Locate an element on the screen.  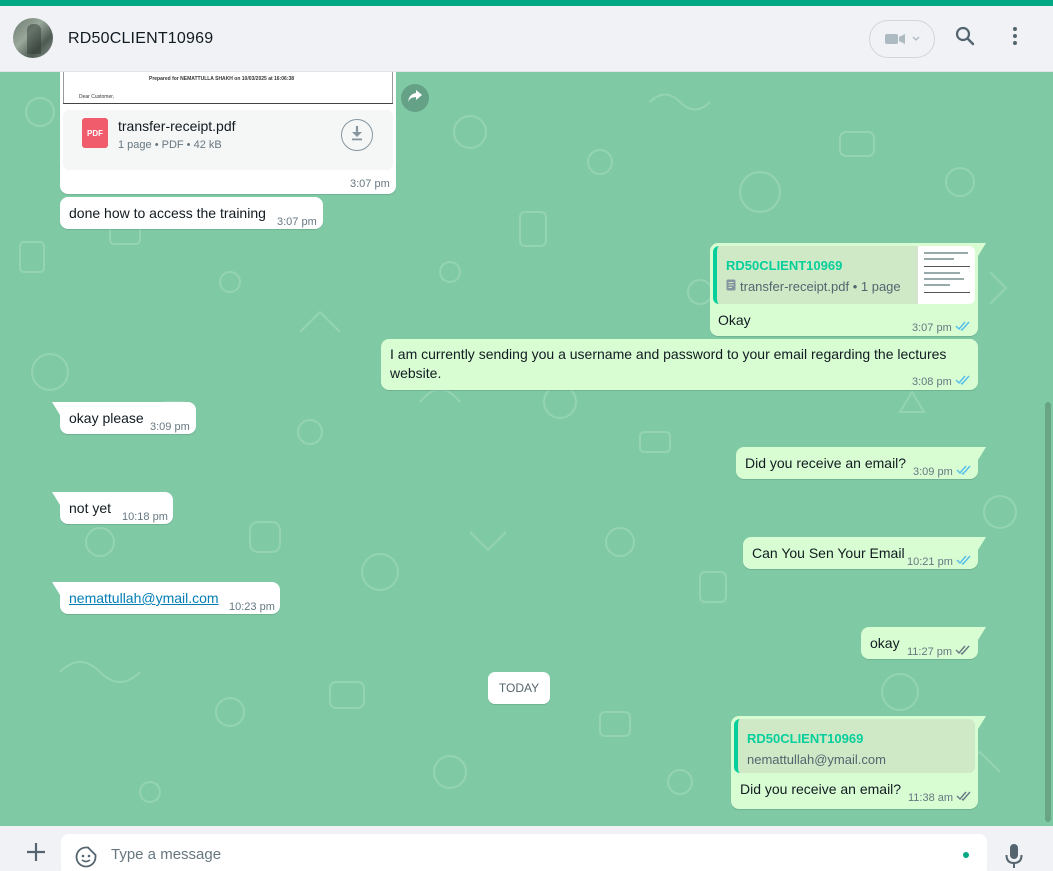
message-bubble-incoming: not yet 10:18 pm is located at coordinates (112, 508).